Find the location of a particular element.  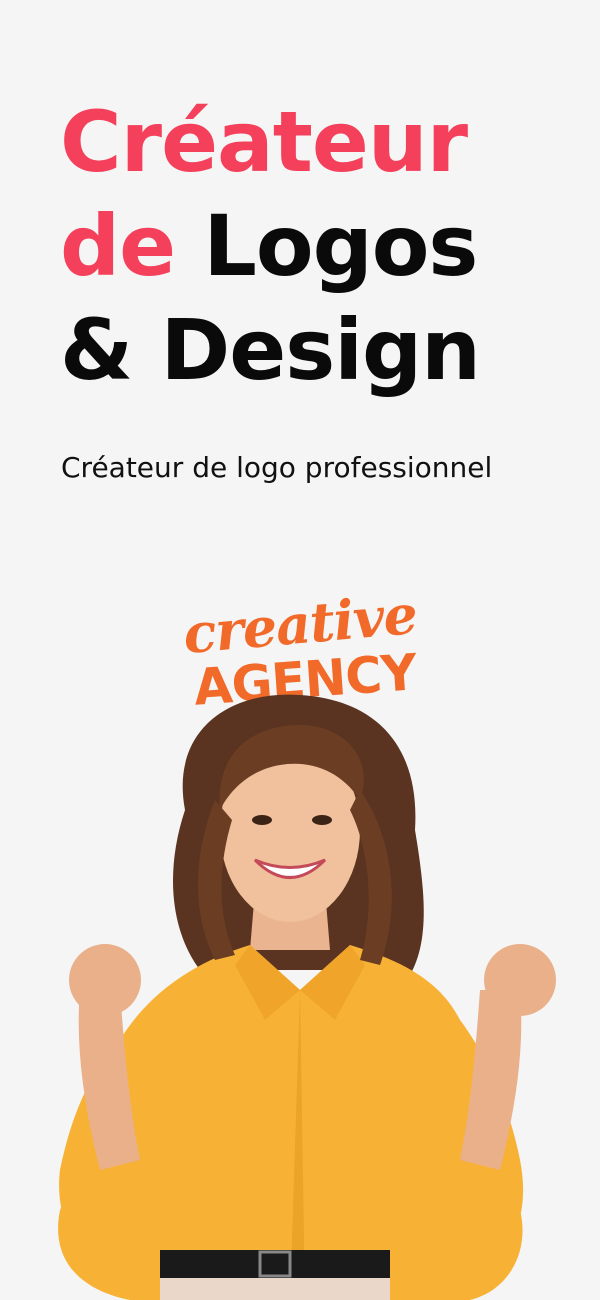

headline-line-3: & Design is located at coordinates (270, 350).